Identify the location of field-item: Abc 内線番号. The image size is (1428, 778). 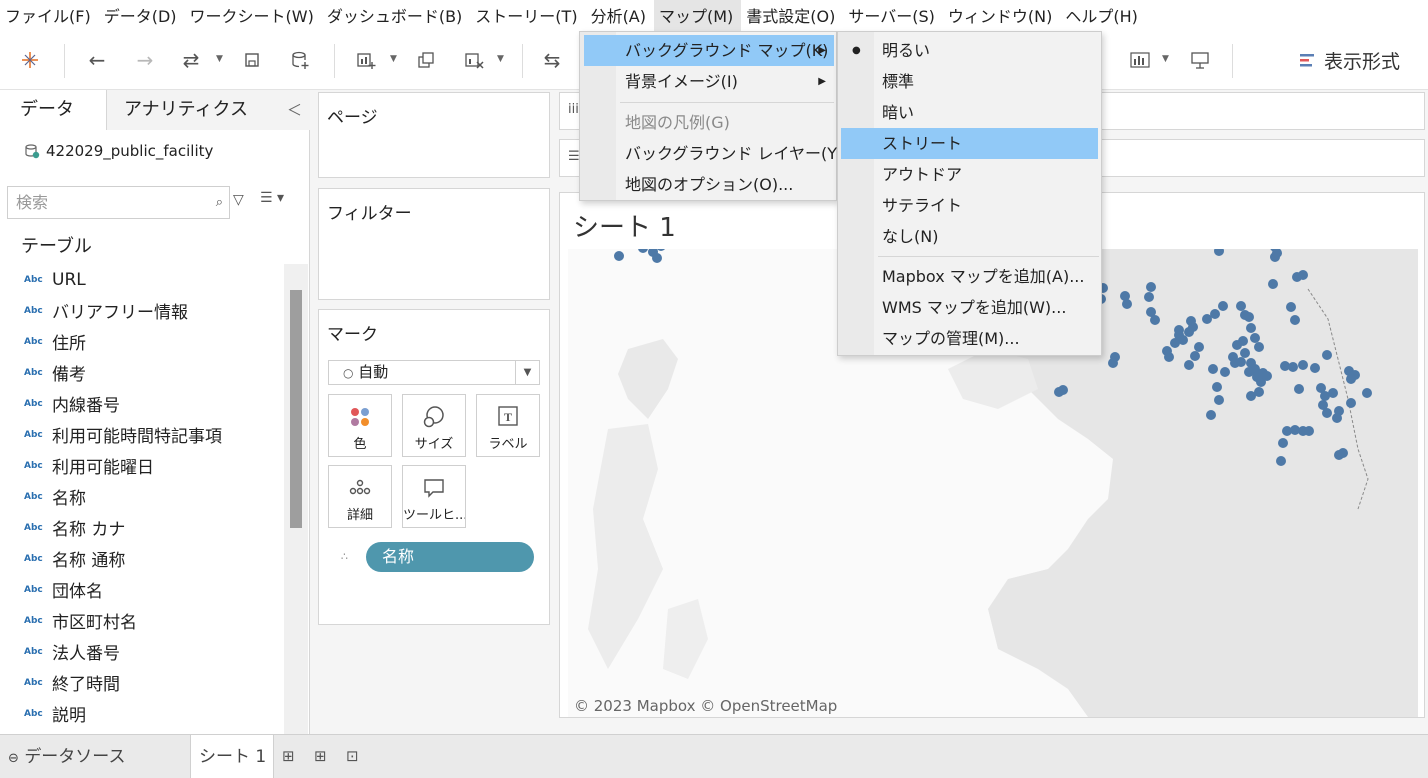
(142, 403).